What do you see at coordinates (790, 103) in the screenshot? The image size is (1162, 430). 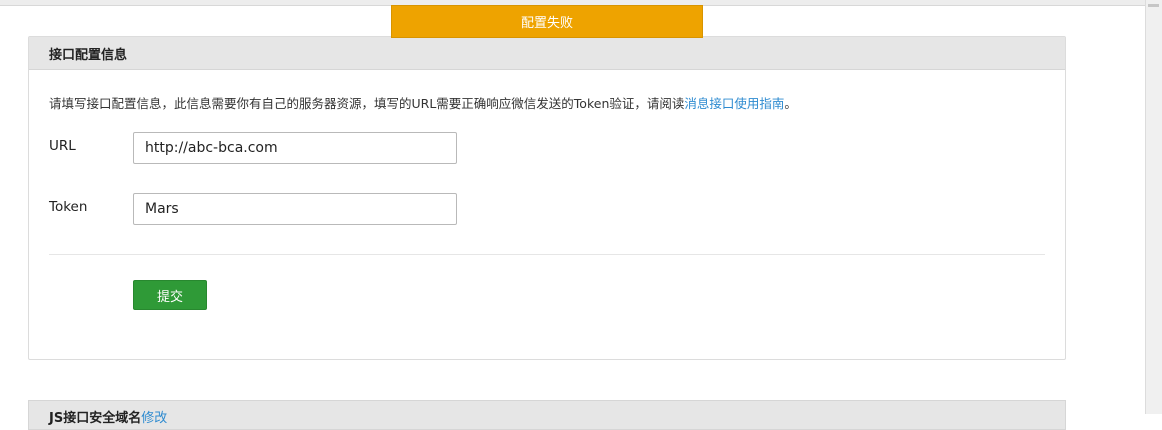 I see `description-end: 。` at bounding box center [790, 103].